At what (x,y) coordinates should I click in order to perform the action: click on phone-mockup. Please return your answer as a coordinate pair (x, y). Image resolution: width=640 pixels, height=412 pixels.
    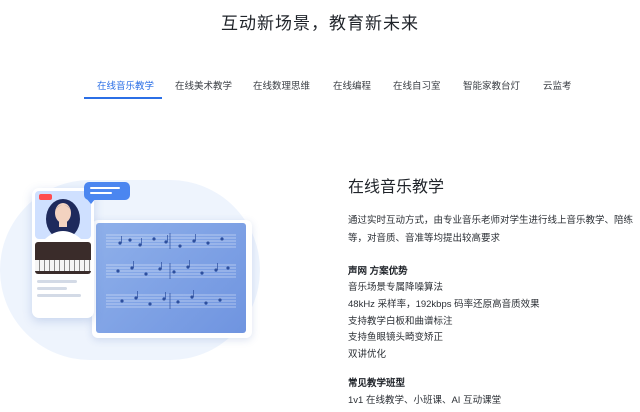
    Looking at the image, I should click on (63, 253).